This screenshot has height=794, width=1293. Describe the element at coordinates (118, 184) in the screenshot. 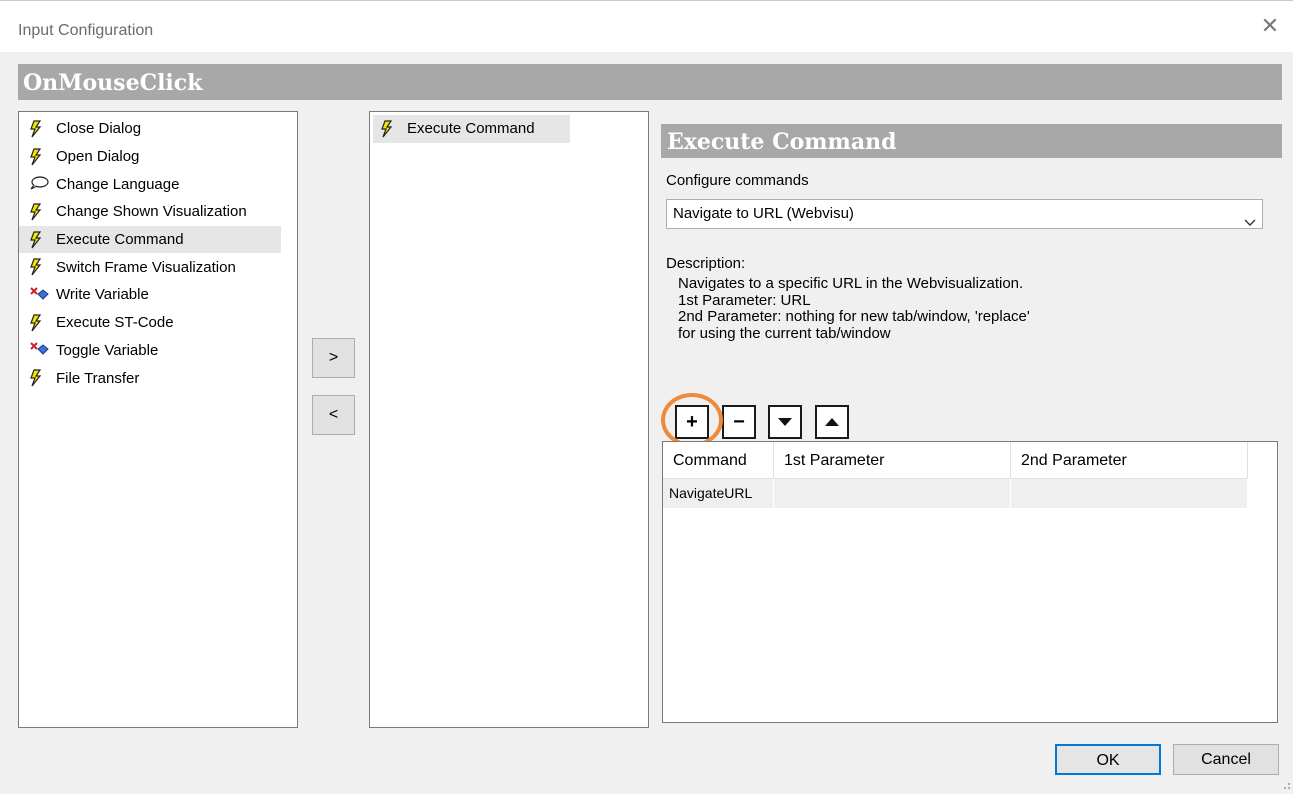

I see `list-item-label: Change Language` at that location.